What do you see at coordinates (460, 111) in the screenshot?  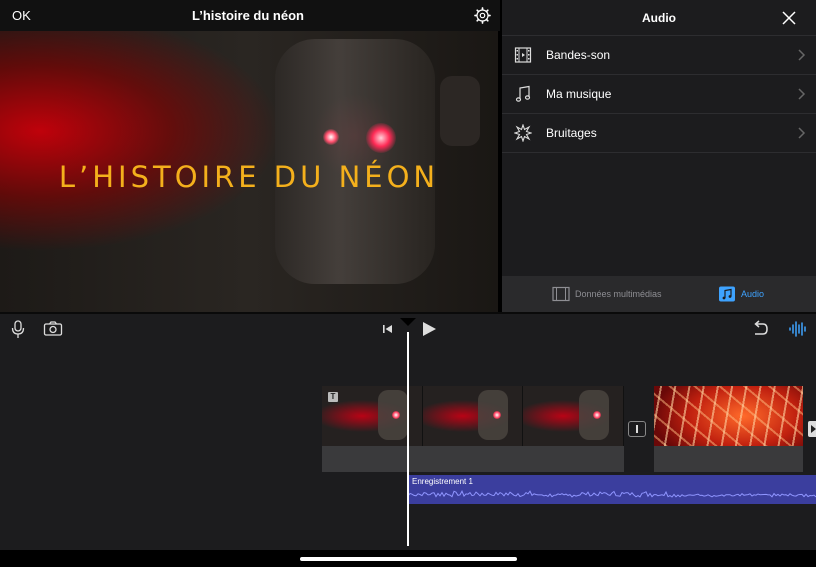 I see `projector-knob` at bounding box center [460, 111].